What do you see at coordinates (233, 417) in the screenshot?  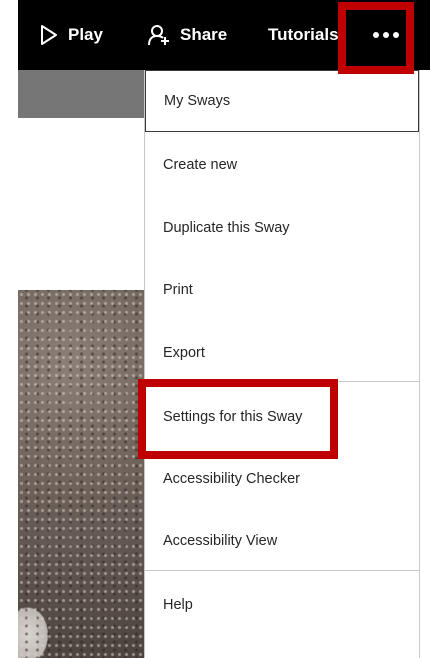 I see `menu-item-label: Settings for this Sway` at bounding box center [233, 417].